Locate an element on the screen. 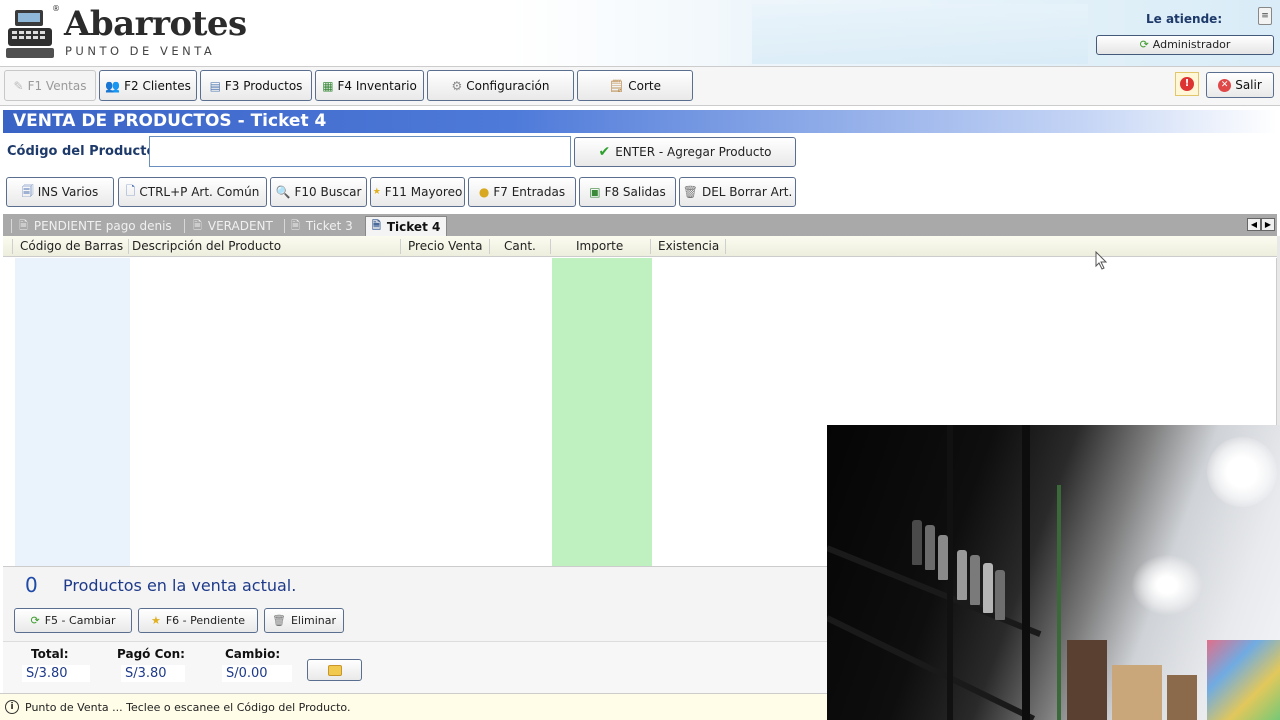 The width and height of the screenshot is (1280, 720). cambio-value: S/0.00 is located at coordinates (257, 673).